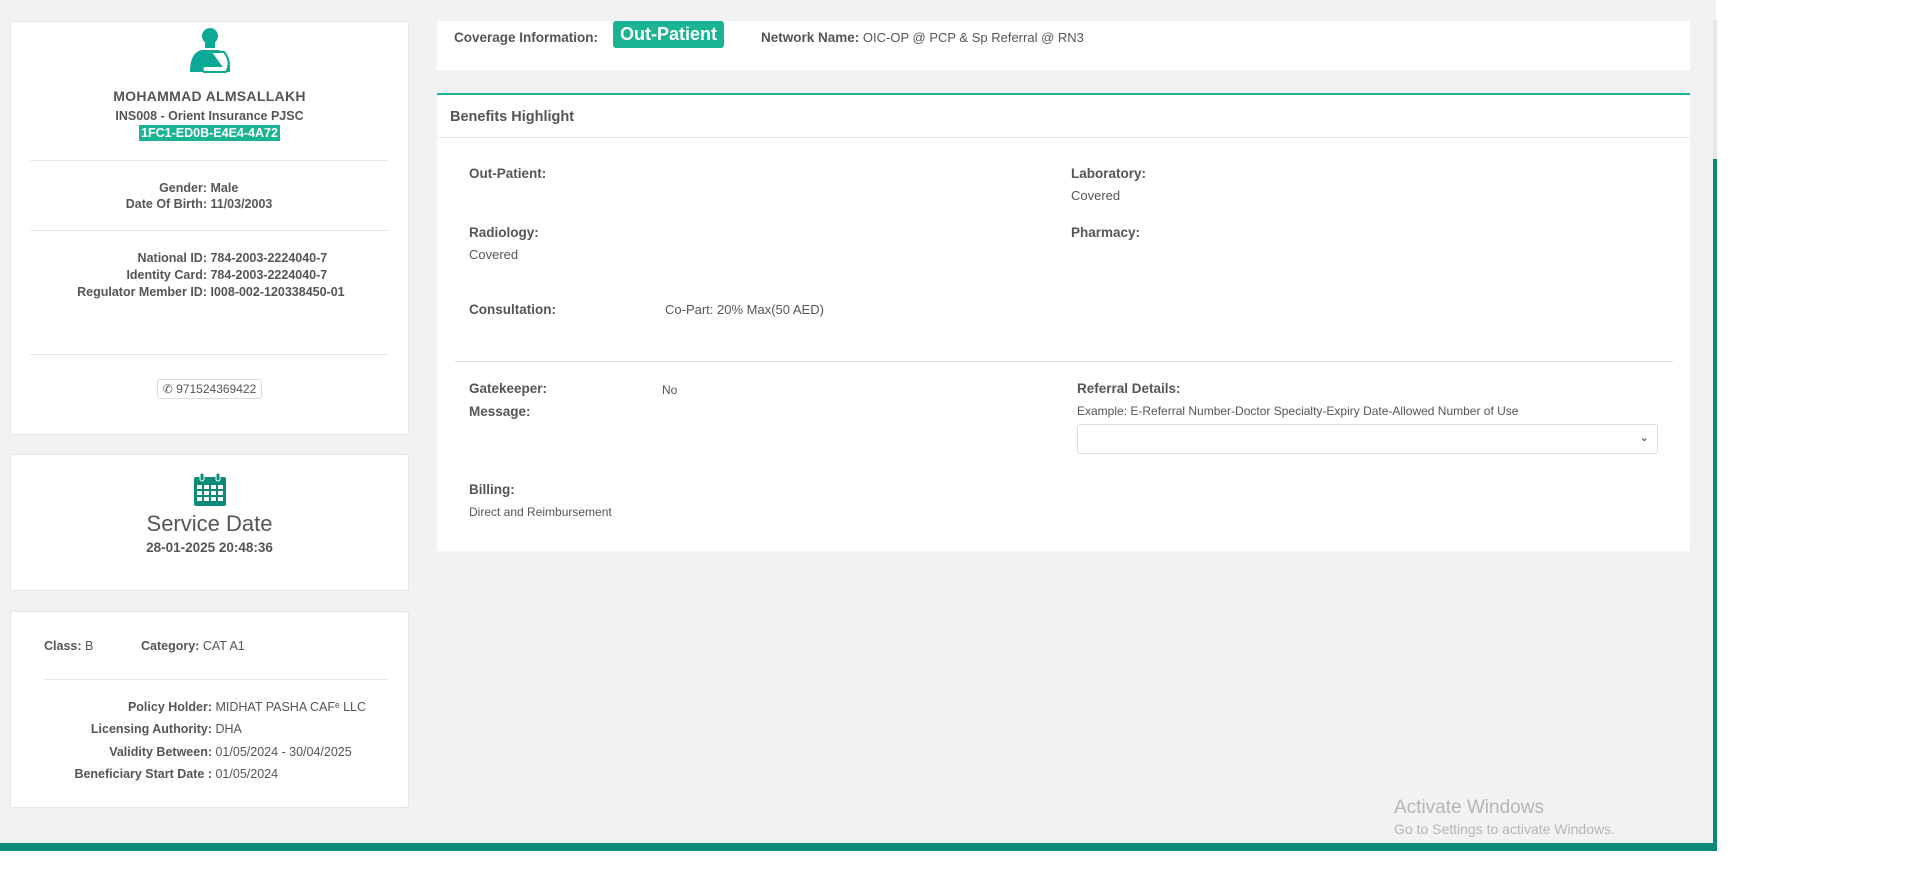 The image size is (1910, 876). I want to click on gatekeeper-value: No, so click(670, 390).